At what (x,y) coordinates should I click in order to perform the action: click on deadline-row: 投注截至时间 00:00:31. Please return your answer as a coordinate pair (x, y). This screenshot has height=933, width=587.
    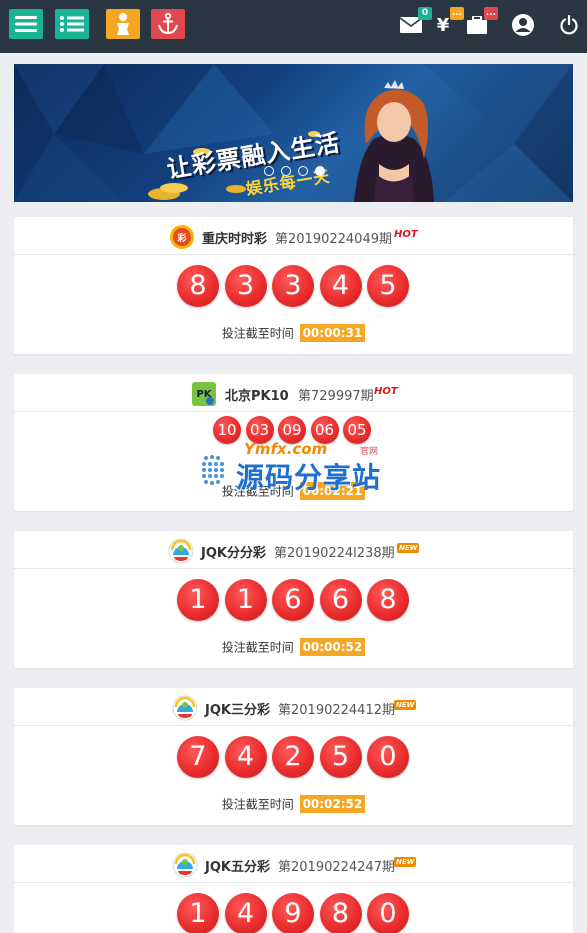
    Looking at the image, I should click on (293, 333).